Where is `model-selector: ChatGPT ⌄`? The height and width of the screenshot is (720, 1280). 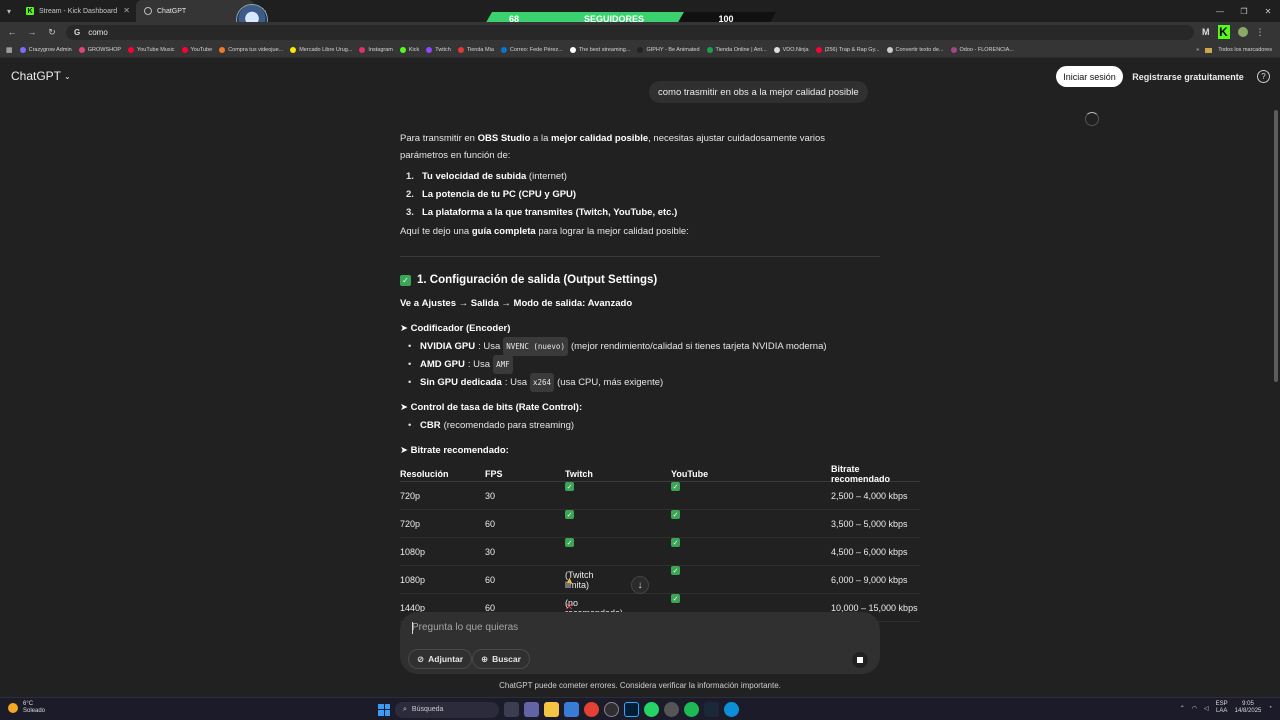 model-selector: ChatGPT ⌄ is located at coordinates (41, 76).